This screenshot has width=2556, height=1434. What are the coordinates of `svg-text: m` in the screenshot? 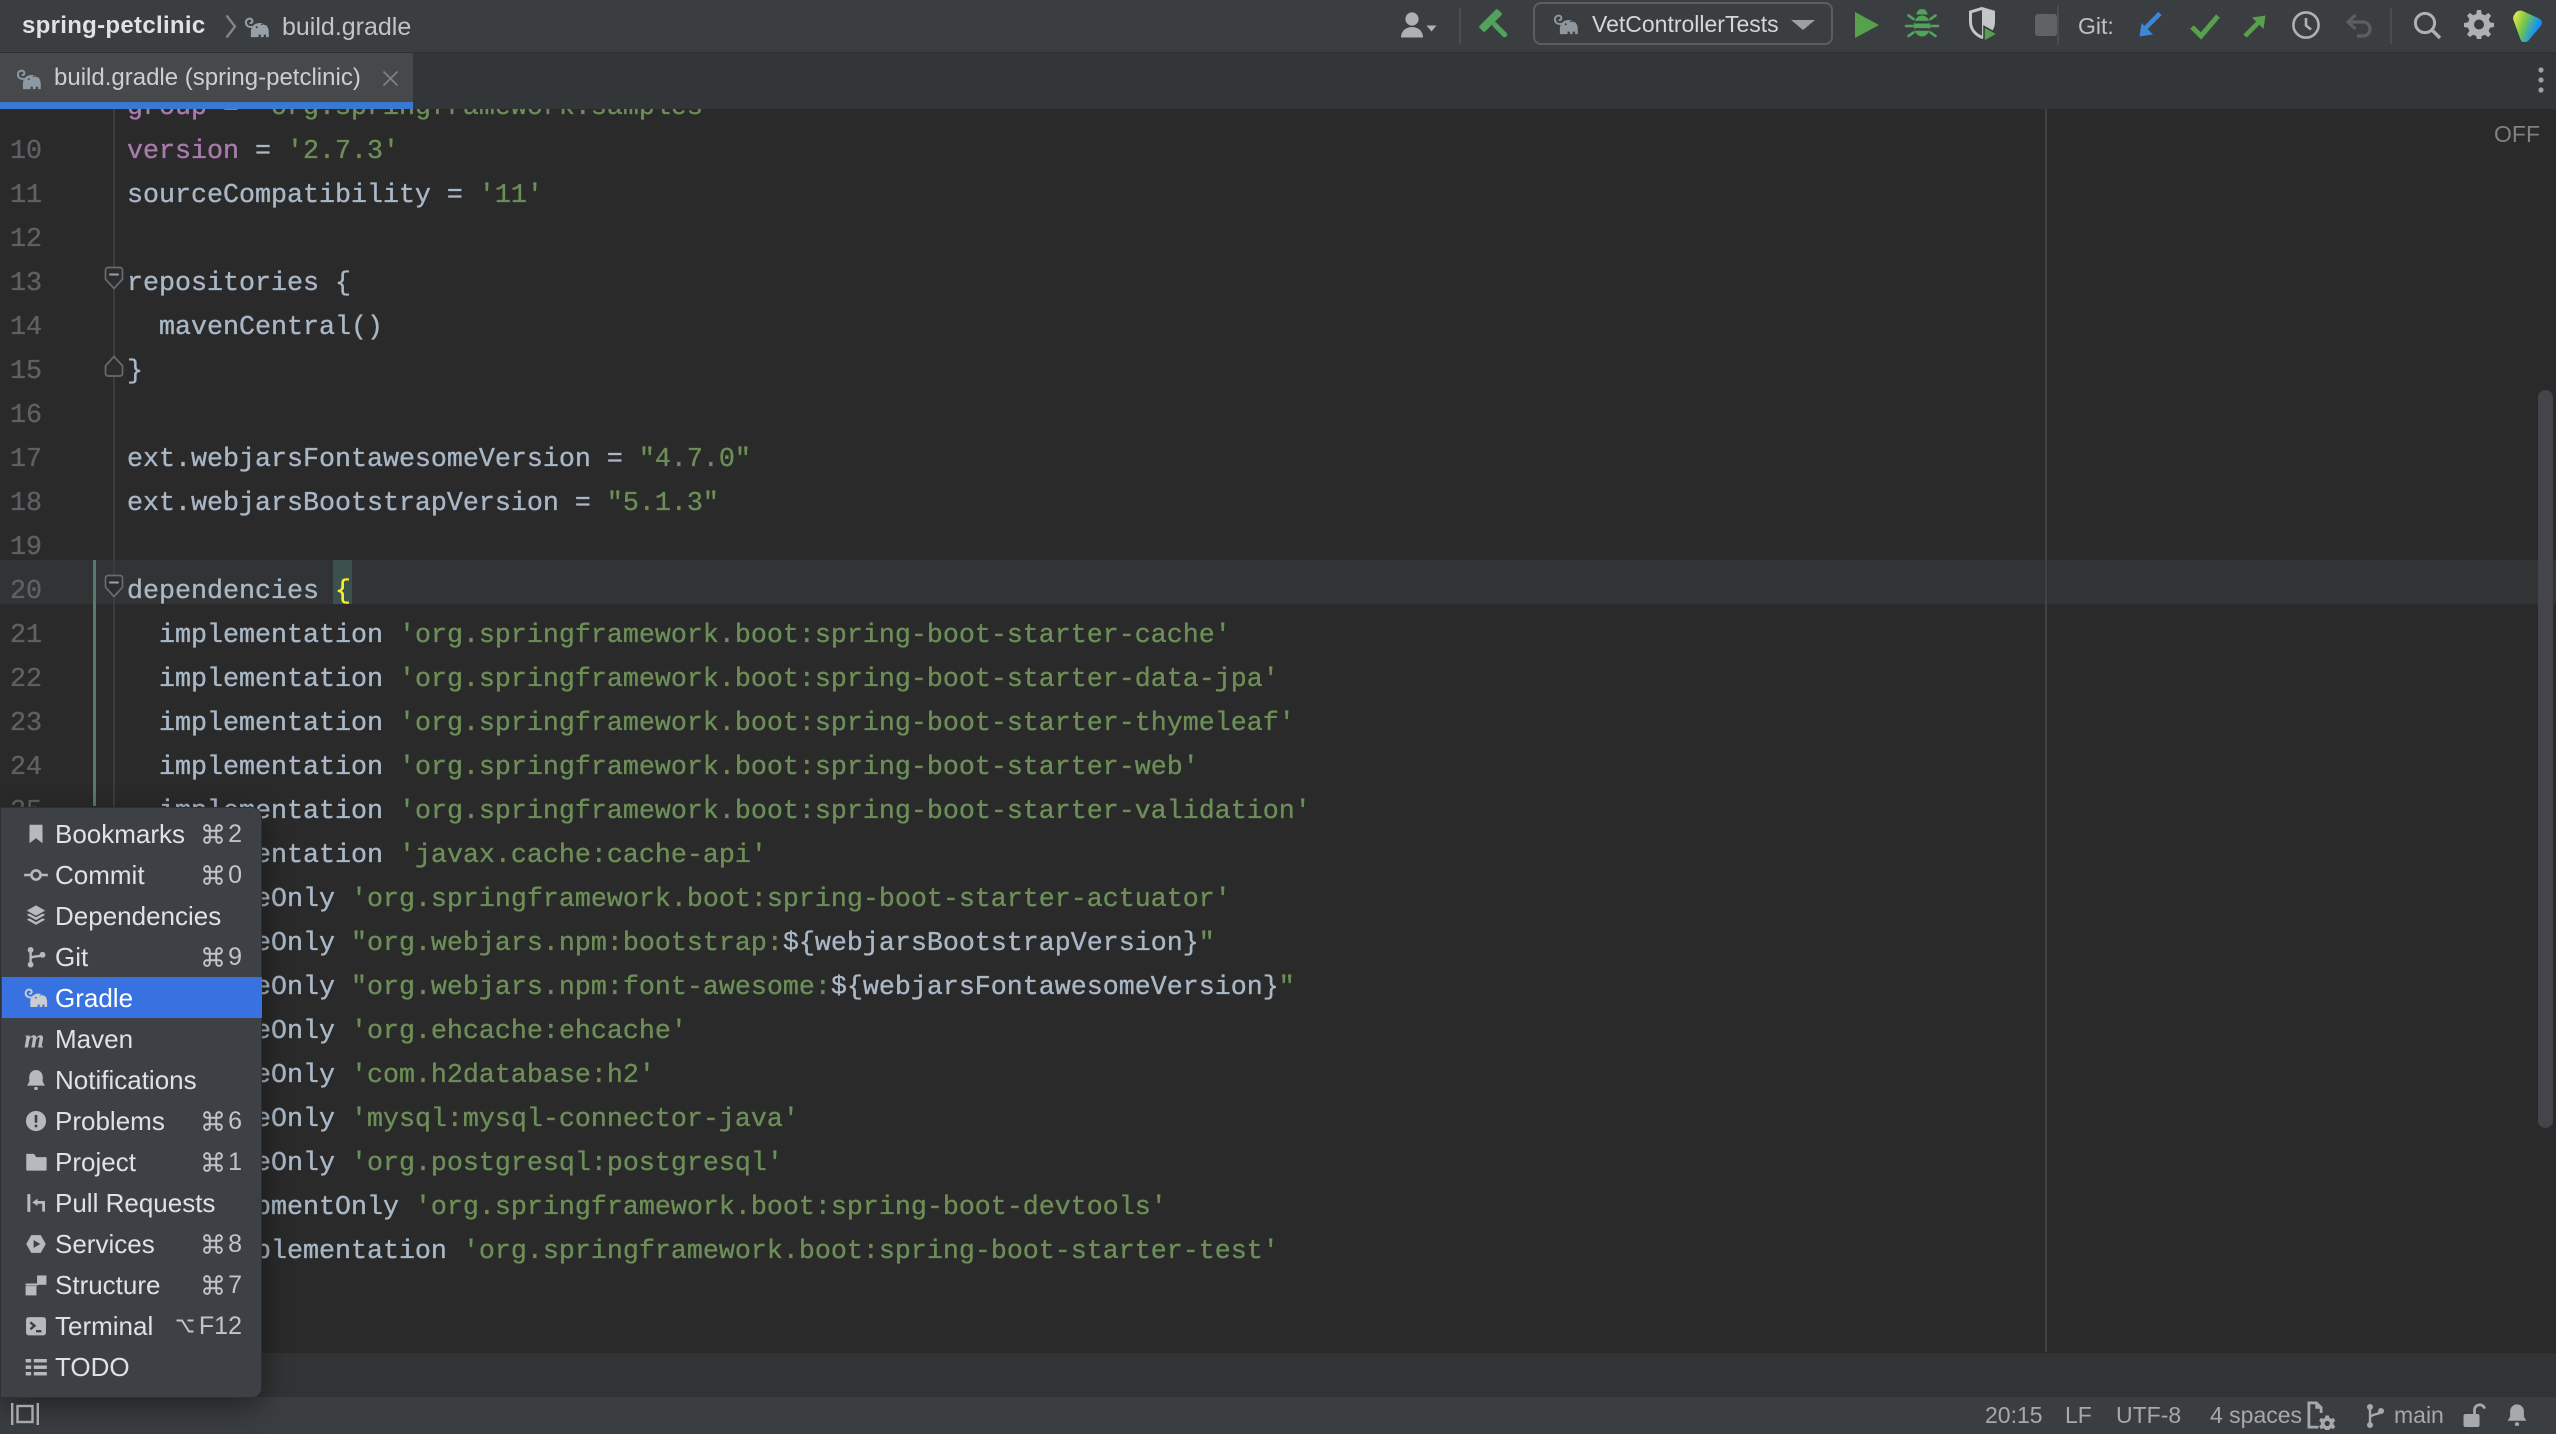 It's located at (34, 1039).